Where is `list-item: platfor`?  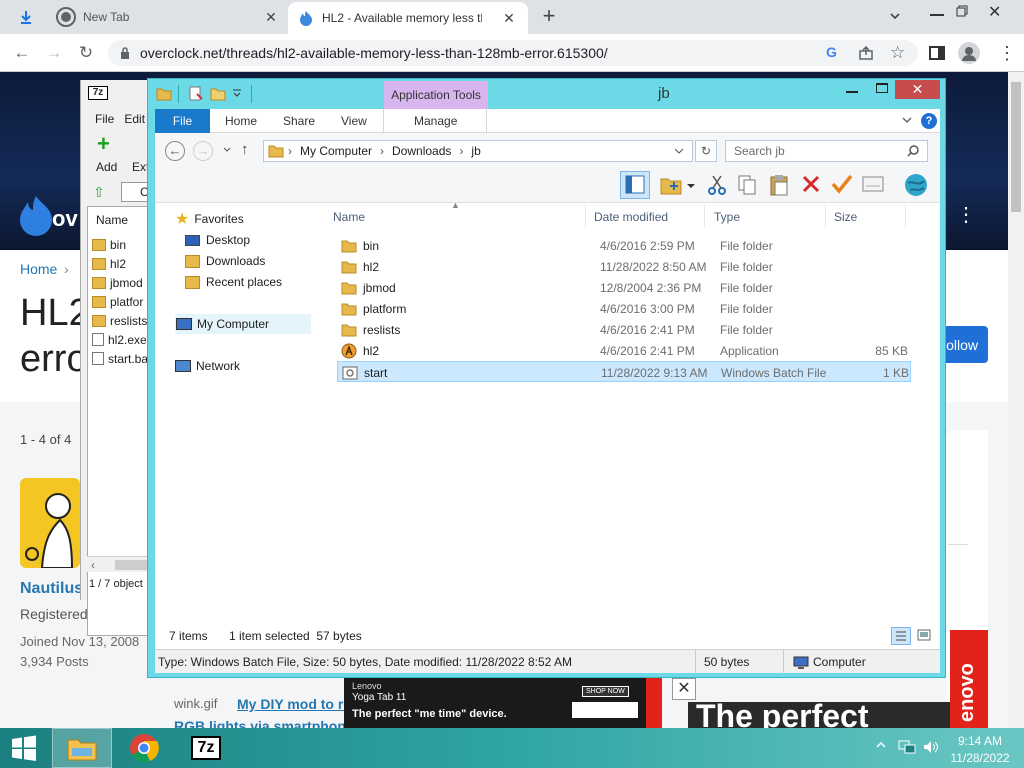
list-item: platfor is located at coordinates (122, 301).